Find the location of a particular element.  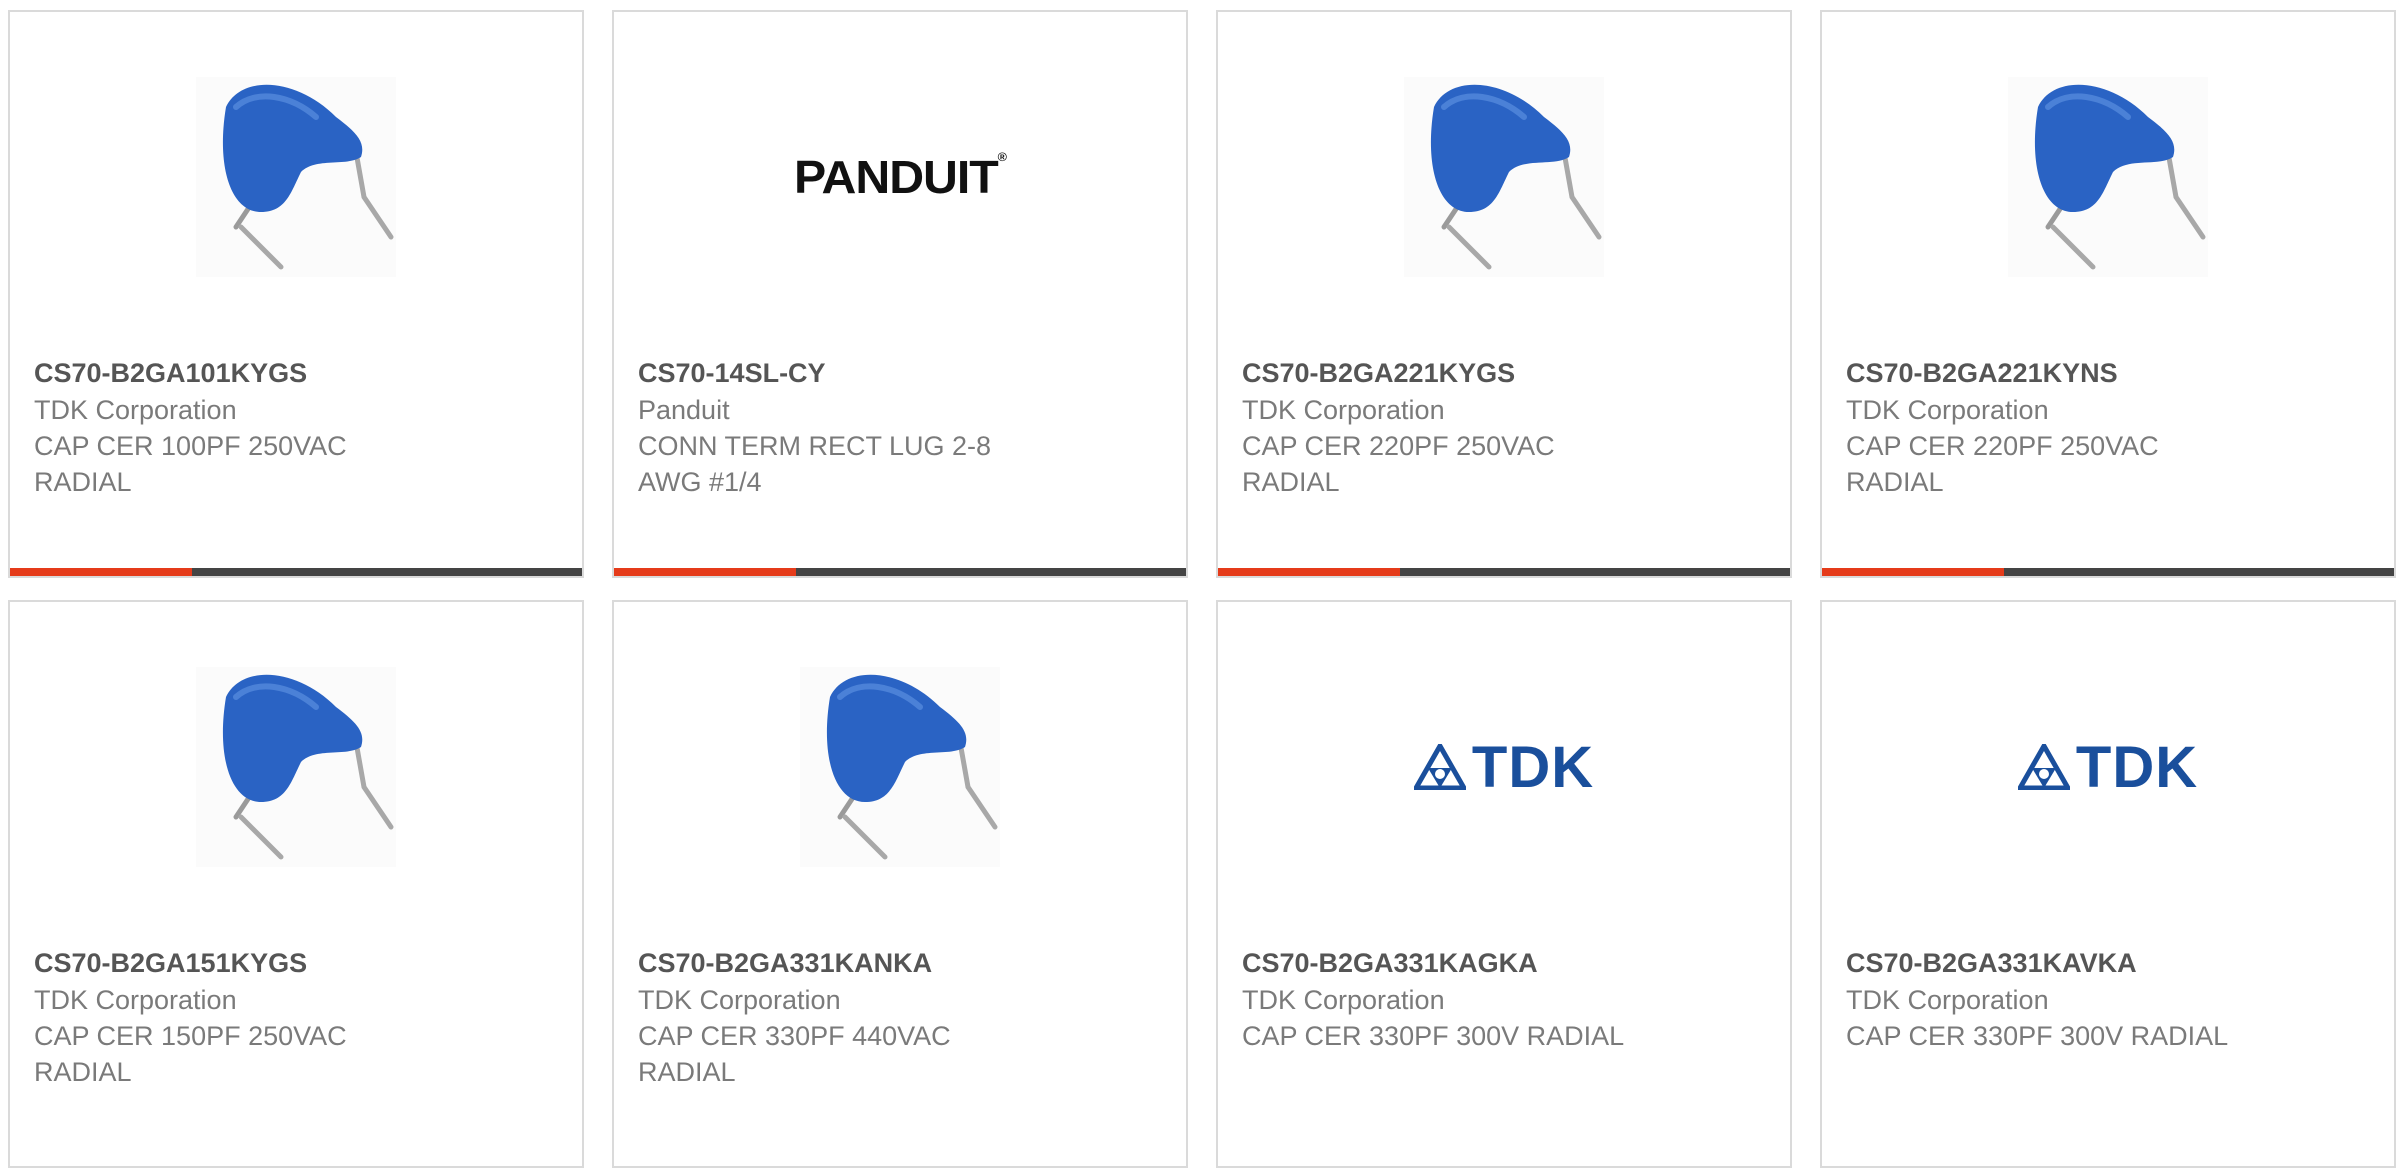

part-number: CS70-B2GA151KYGS is located at coordinates (298, 963).